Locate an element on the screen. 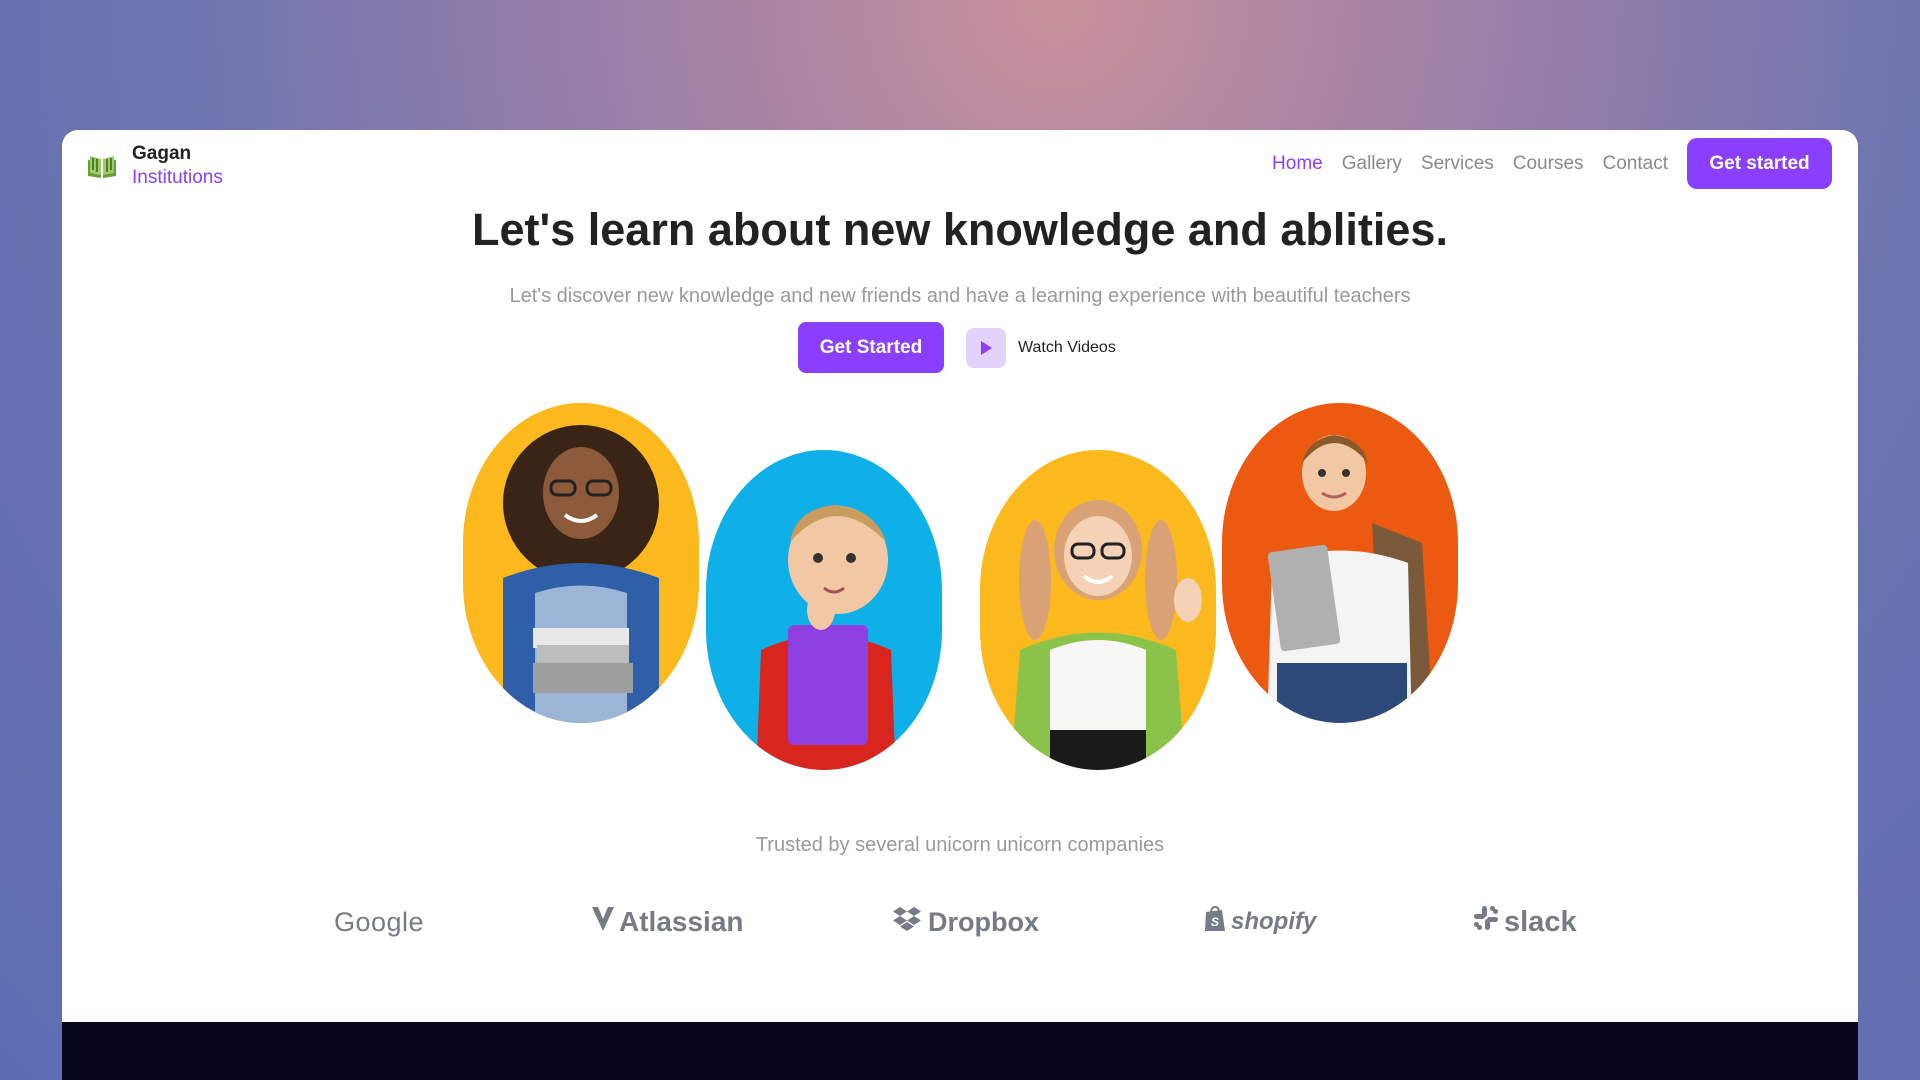 The image size is (1920, 1080). brand-sub: Institutions is located at coordinates (177, 177).